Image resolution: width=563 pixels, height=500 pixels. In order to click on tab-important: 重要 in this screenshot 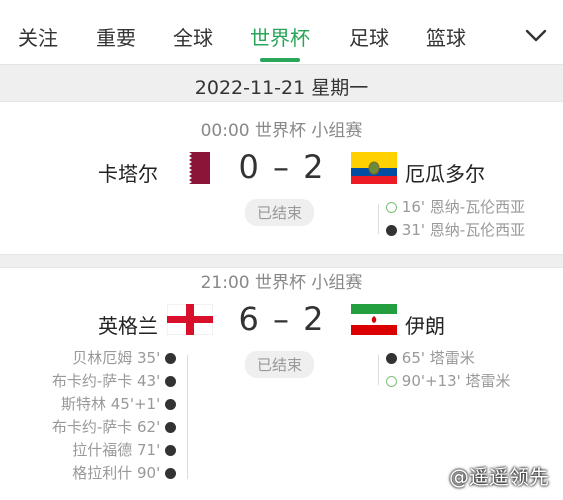, I will do `click(116, 36)`.